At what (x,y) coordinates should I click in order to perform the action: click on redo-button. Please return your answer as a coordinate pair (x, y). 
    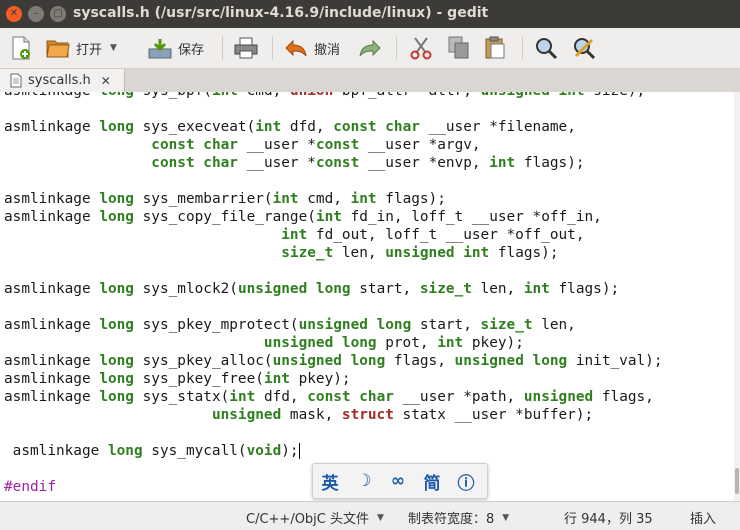
    Looking at the image, I should click on (370, 48).